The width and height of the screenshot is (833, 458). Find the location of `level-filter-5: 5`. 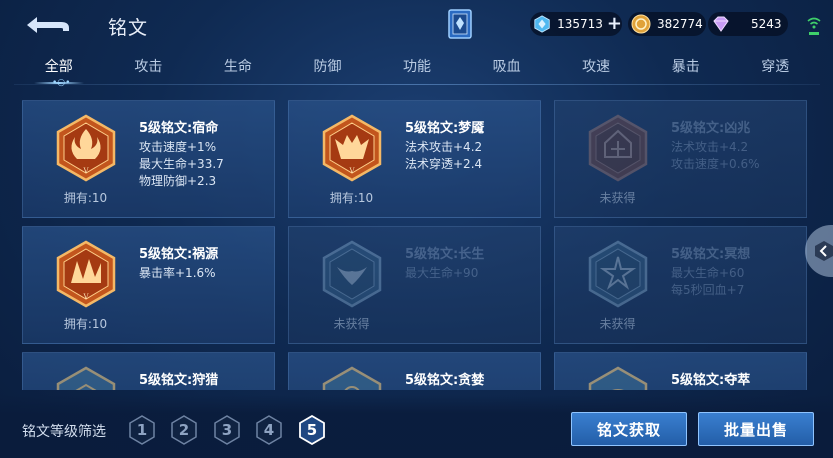

level-filter-5: 5 is located at coordinates (312, 430).